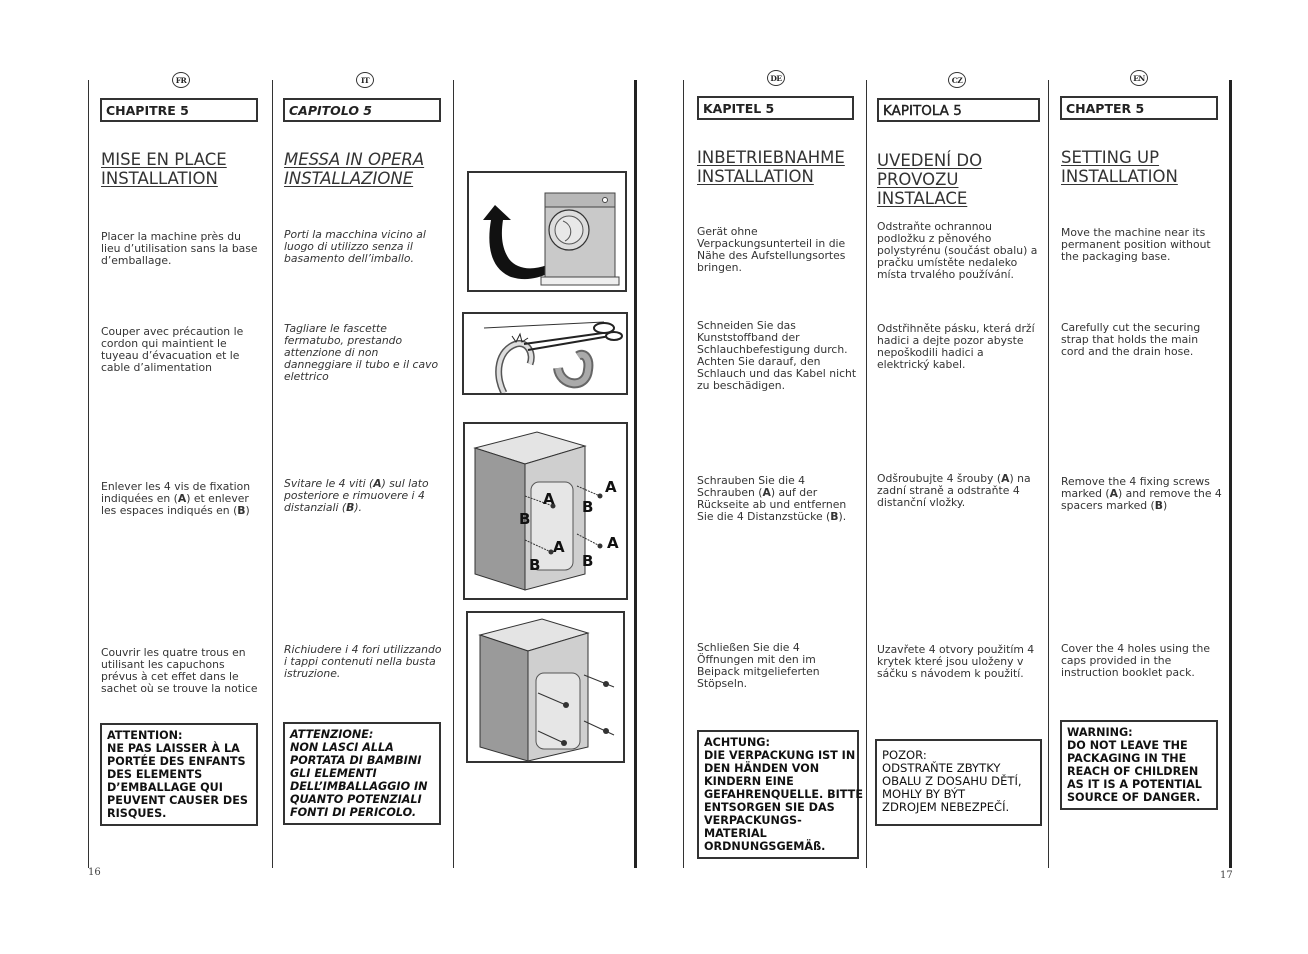 This screenshot has height=954, width=1308. I want to click on warning-line: DELL’IMBALLAGGIO IN, so click(359, 786).